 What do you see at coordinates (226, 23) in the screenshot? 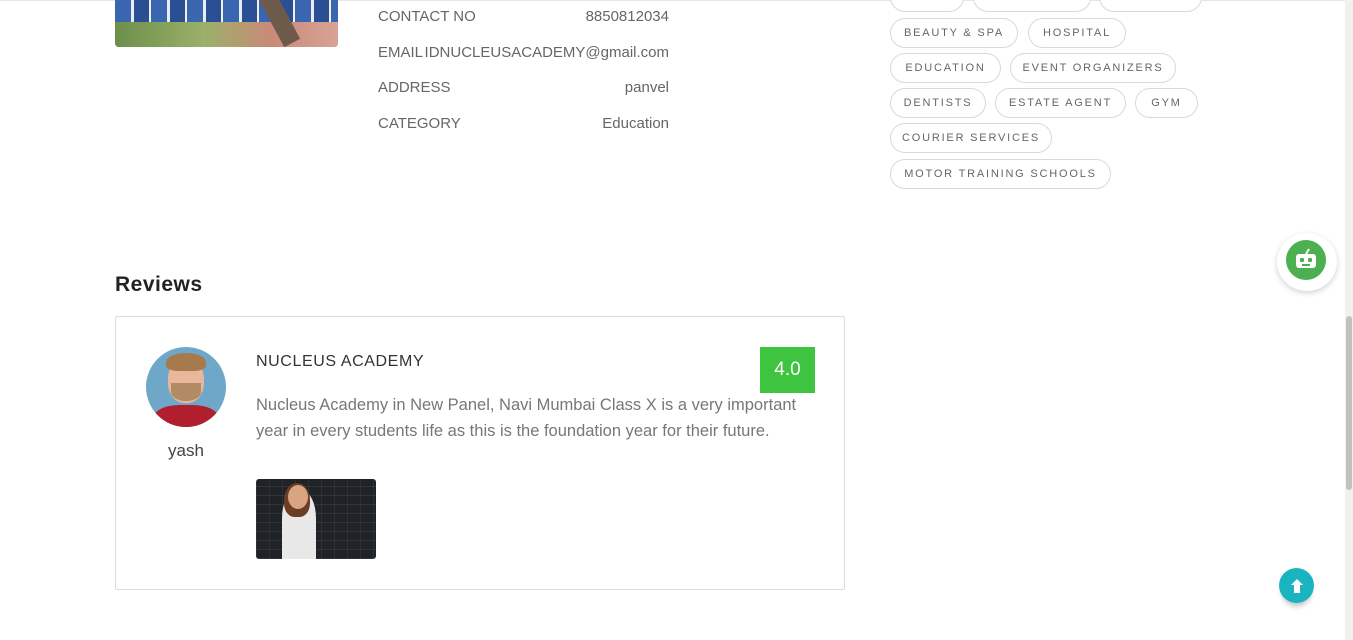
I see `listing-photo` at bounding box center [226, 23].